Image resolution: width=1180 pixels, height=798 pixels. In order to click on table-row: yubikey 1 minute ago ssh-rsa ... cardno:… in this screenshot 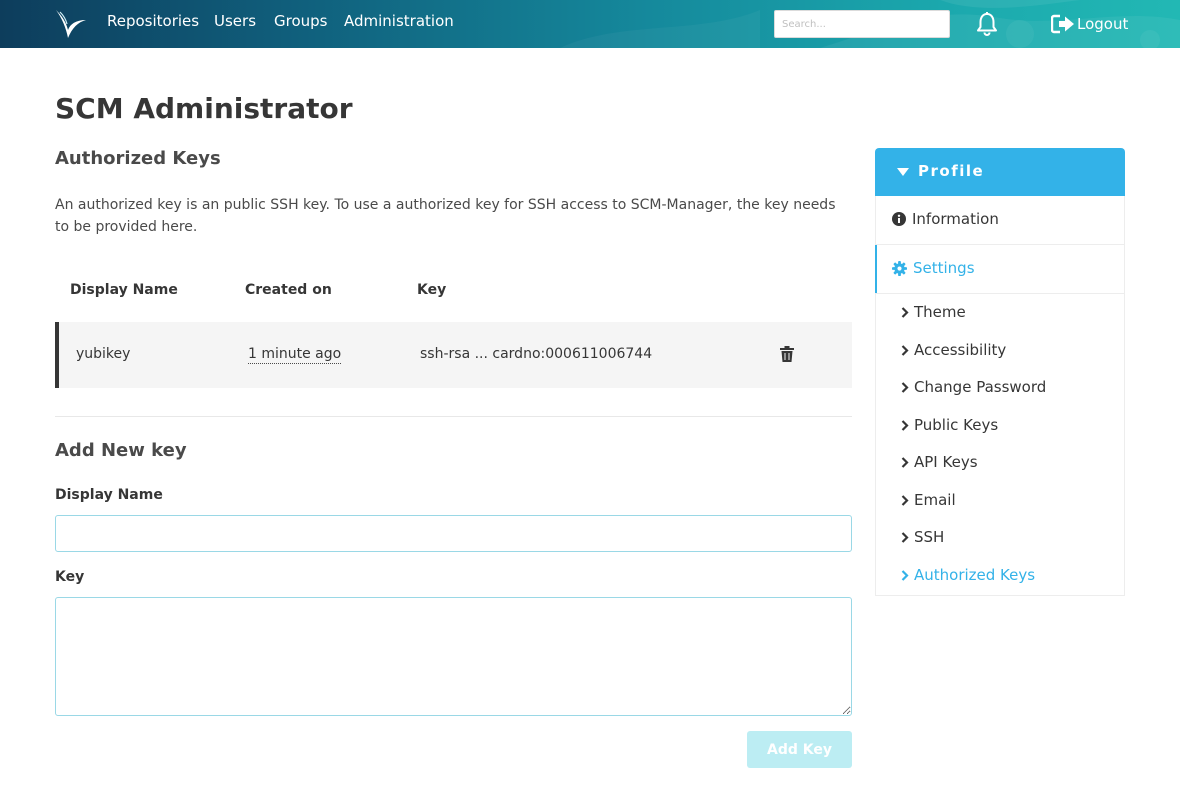, I will do `click(453, 355)`.